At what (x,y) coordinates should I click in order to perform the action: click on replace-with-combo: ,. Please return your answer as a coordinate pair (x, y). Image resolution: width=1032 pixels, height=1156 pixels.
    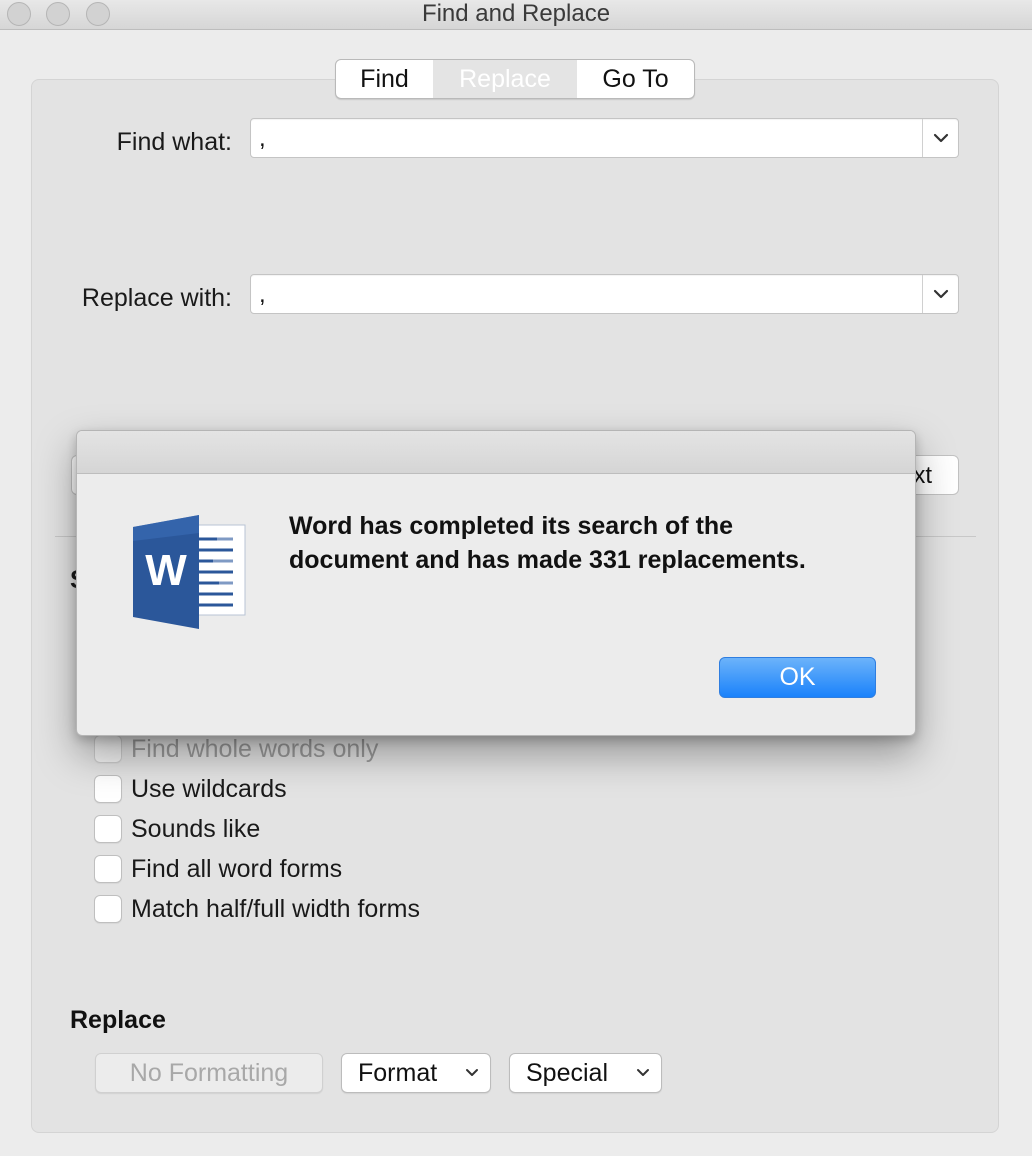
    Looking at the image, I should click on (604, 294).